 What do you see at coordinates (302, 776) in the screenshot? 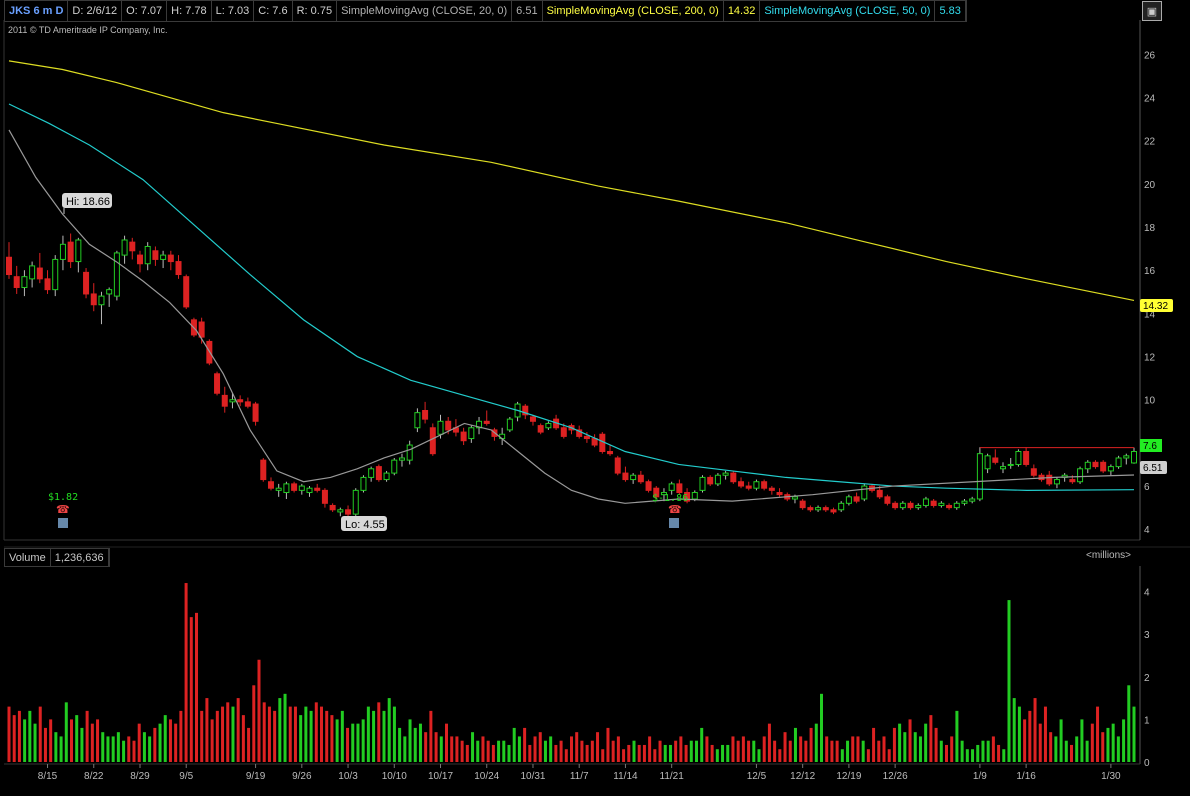
I see `date-tick-label: 9/26` at bounding box center [302, 776].